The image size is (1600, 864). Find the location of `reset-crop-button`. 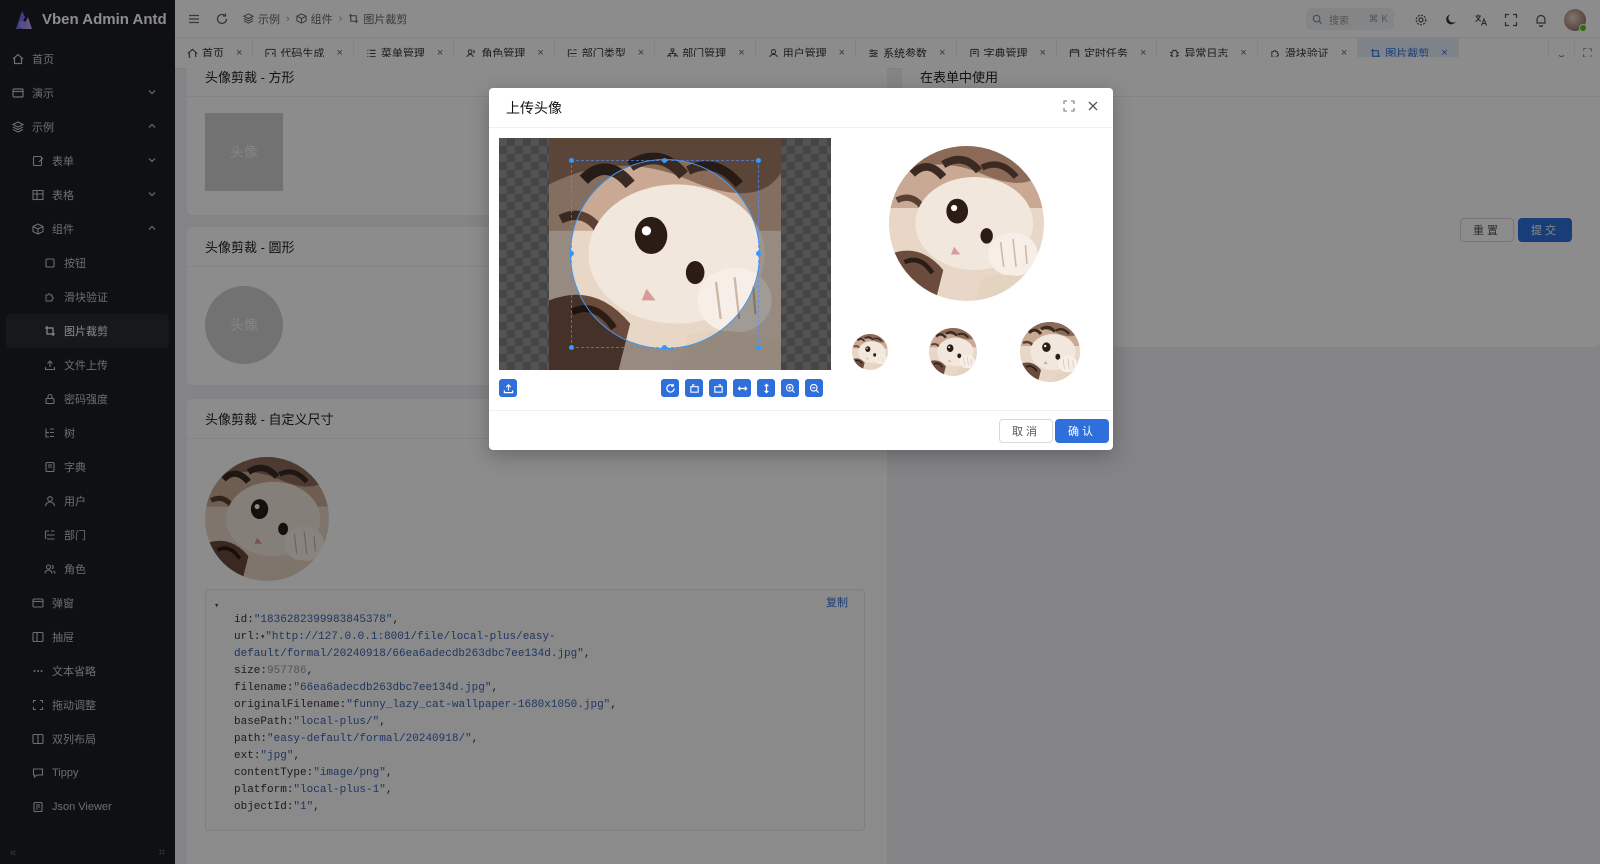

reset-crop-button is located at coordinates (670, 388).